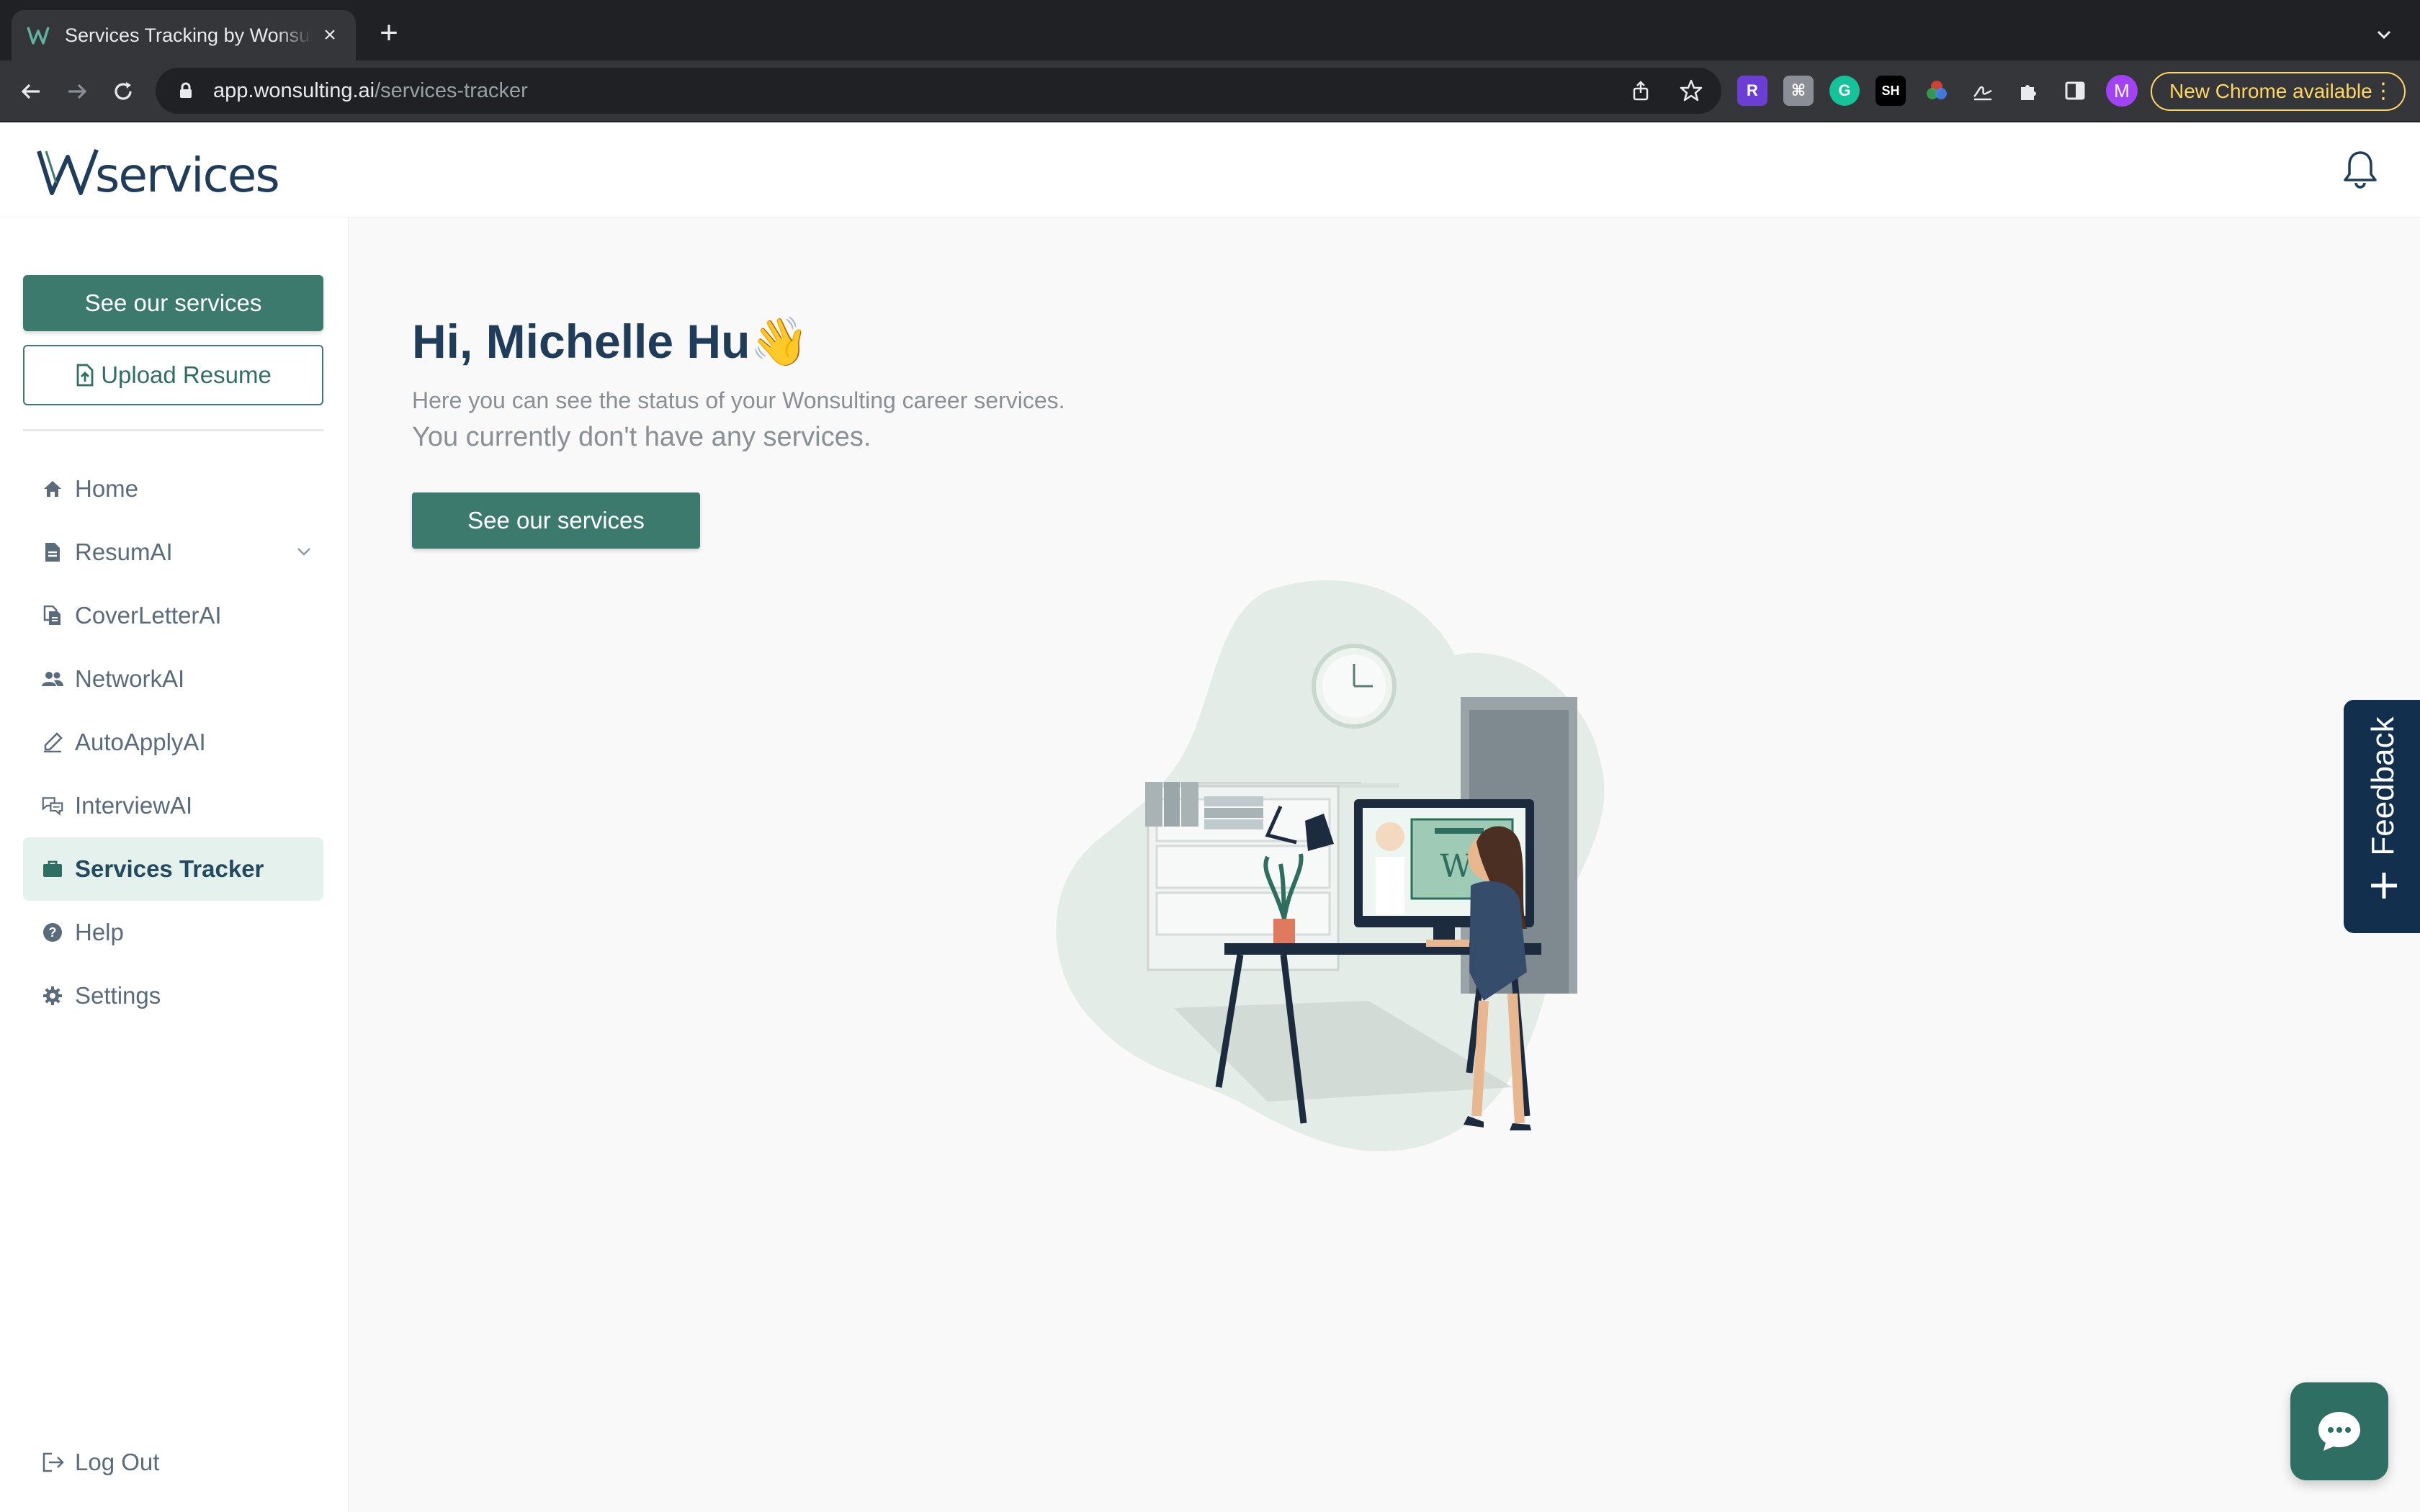  I want to click on sidebar-item-settings: Settings, so click(173, 995).